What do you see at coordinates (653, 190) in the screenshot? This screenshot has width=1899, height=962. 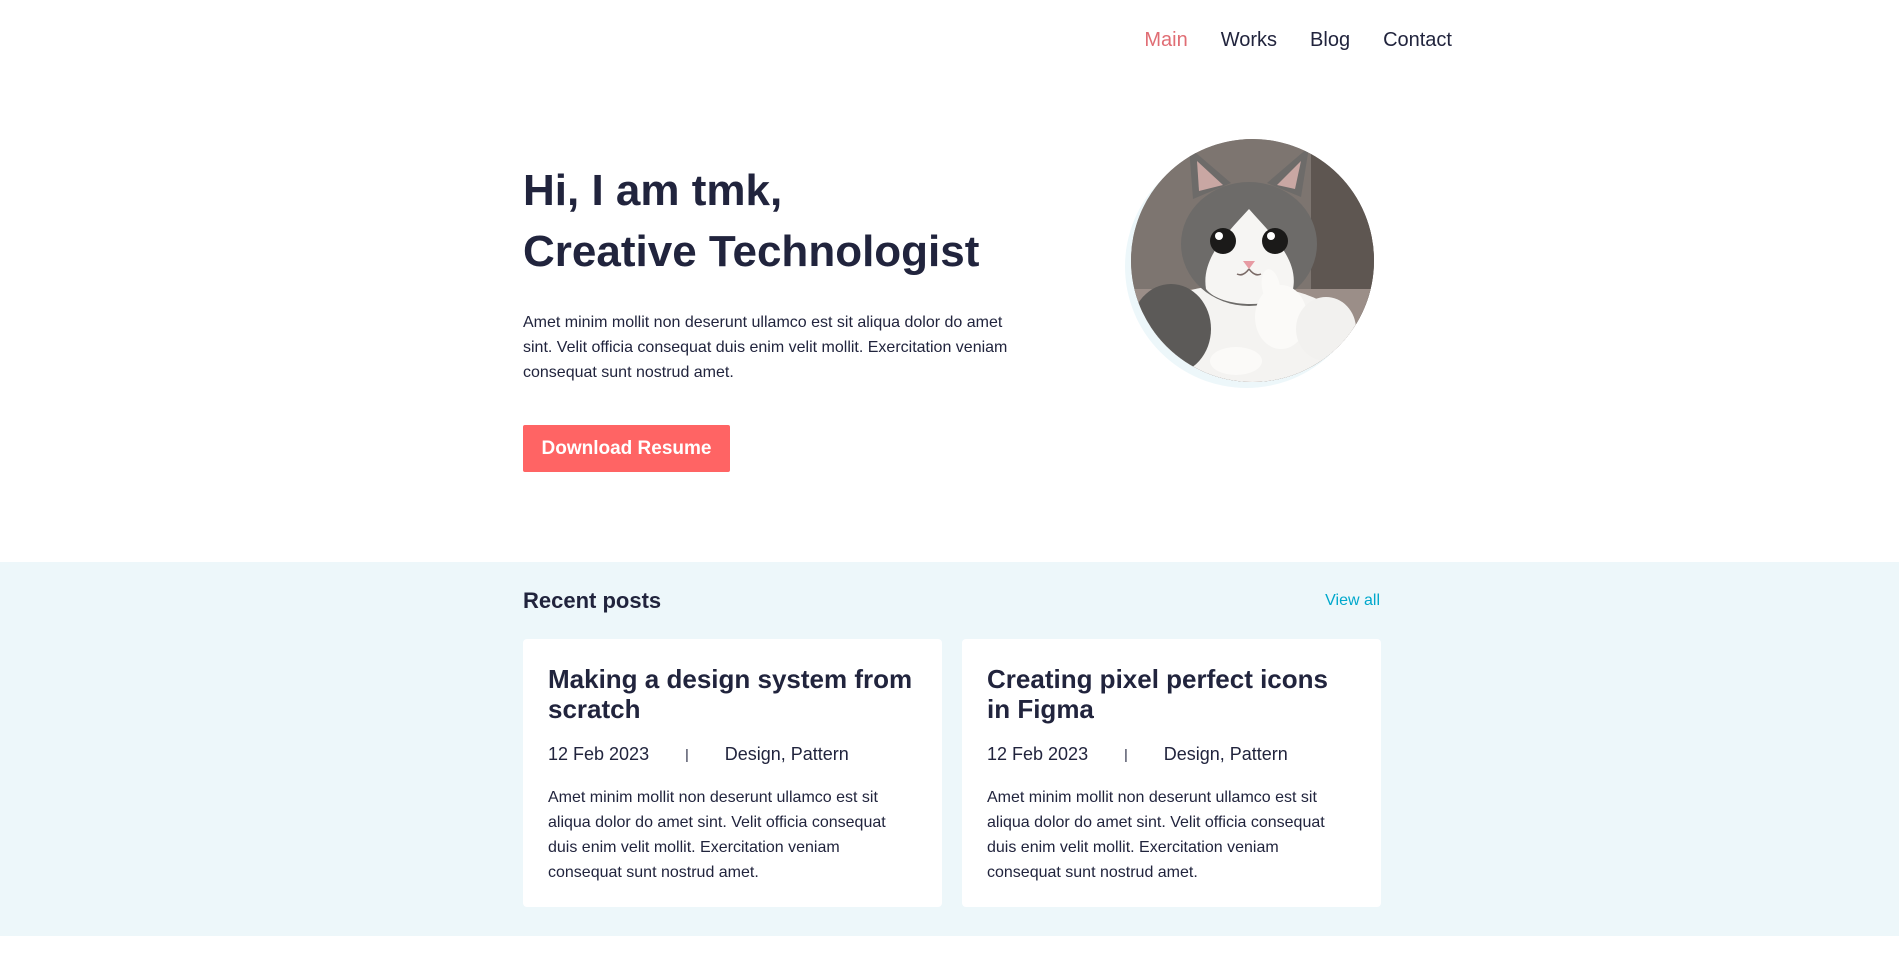 I see `hero-title-line1: Hi, I am tmk,` at bounding box center [653, 190].